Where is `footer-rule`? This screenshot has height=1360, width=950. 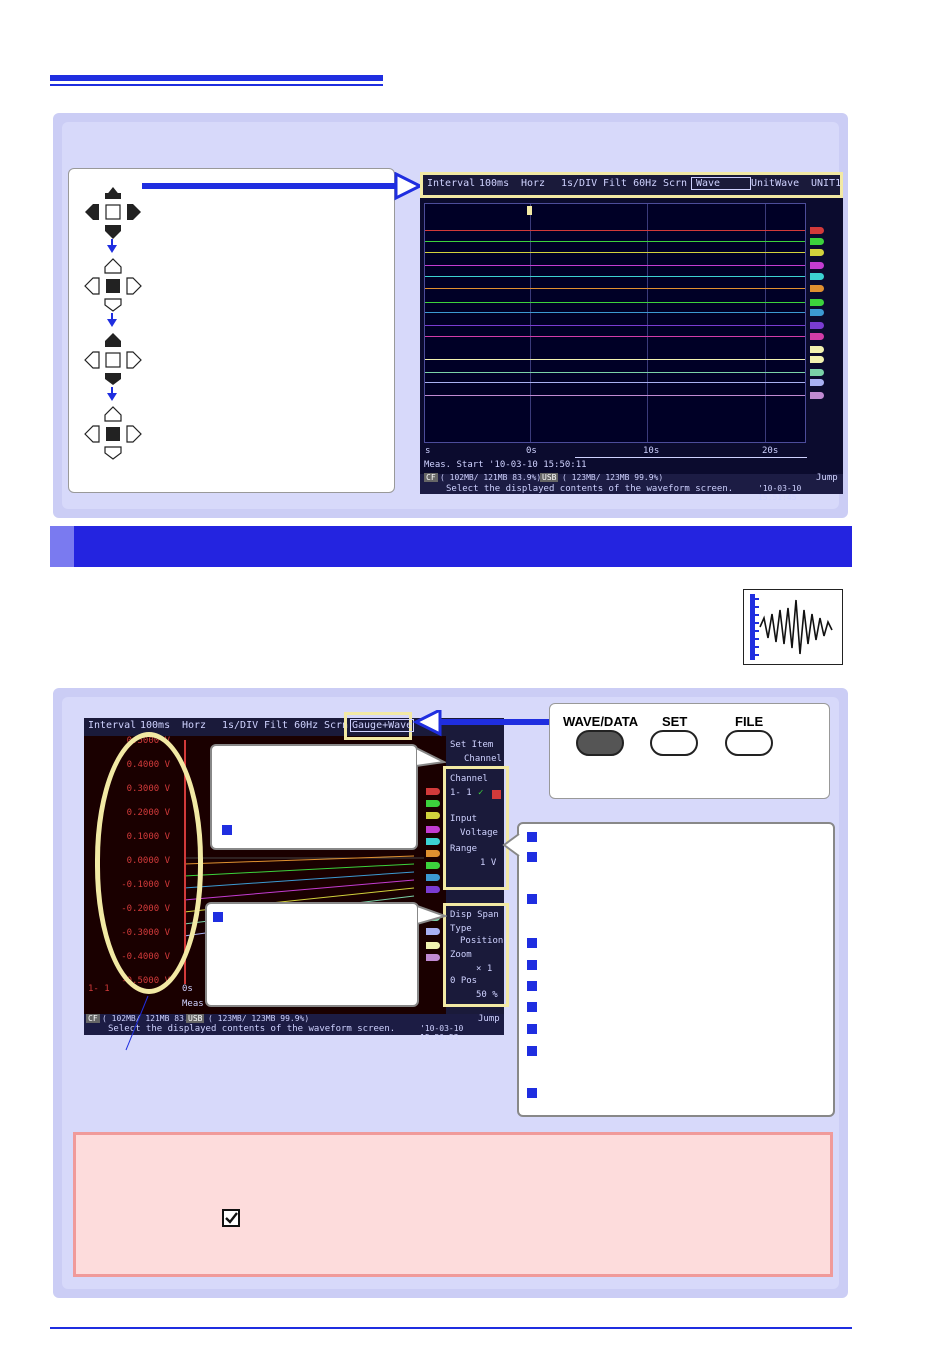
footer-rule is located at coordinates (451, 1328).